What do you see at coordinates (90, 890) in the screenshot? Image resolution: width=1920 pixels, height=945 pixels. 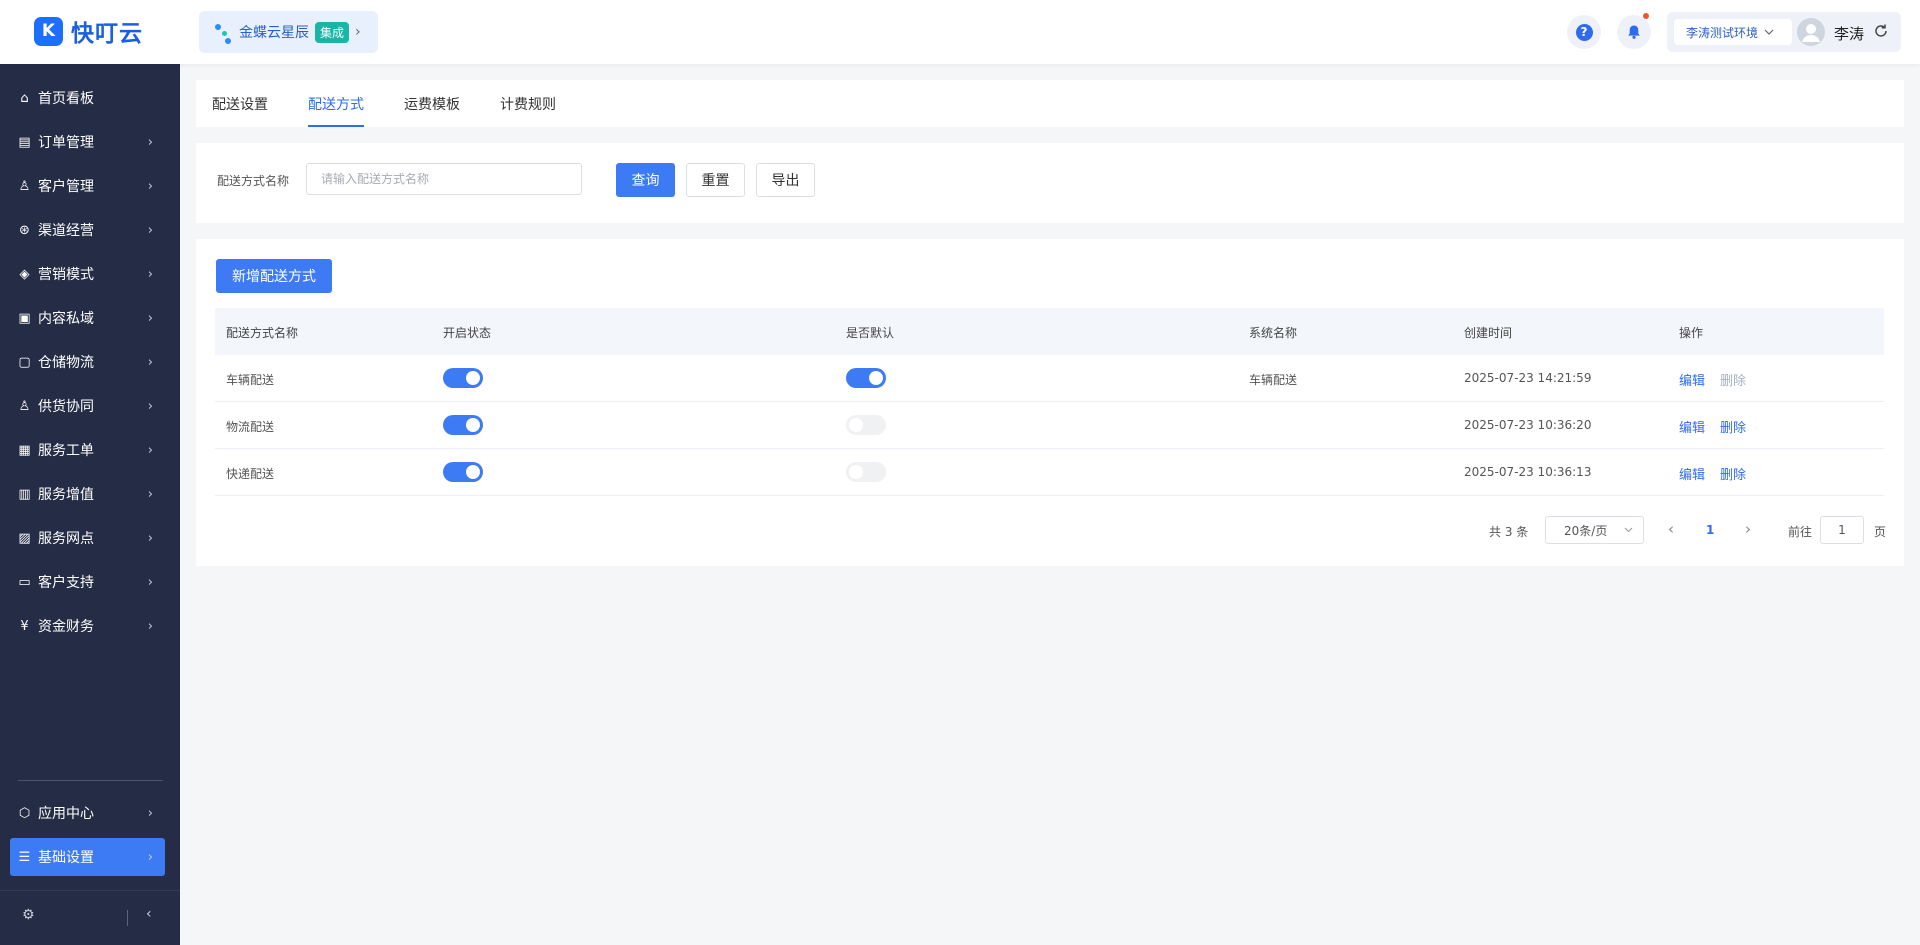 I see `sidebar-footer-divider` at bounding box center [90, 890].